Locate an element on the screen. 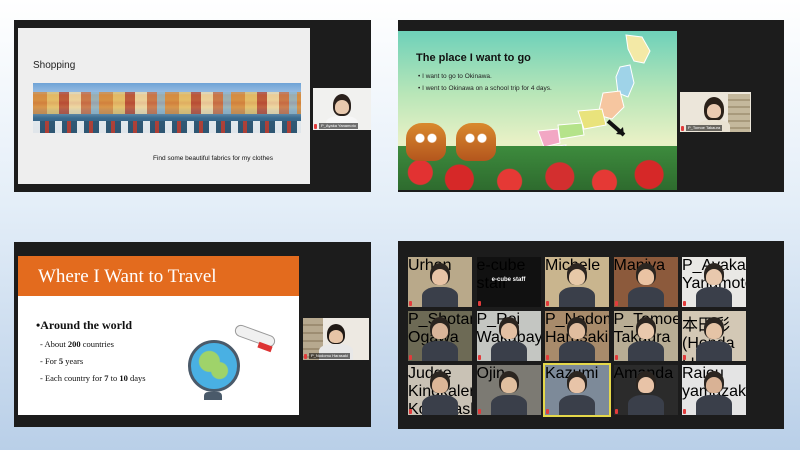 The width and height of the screenshot is (800, 450). bookshelf is located at coordinates (739, 113).